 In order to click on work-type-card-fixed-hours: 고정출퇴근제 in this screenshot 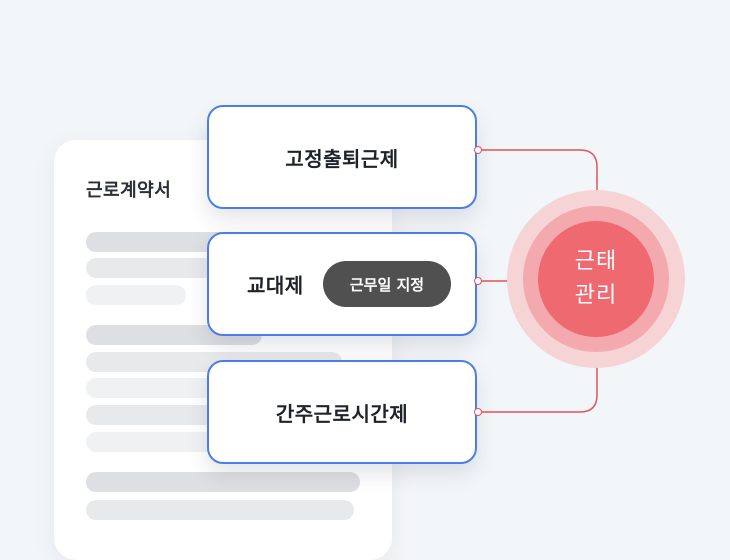, I will do `click(342, 157)`.